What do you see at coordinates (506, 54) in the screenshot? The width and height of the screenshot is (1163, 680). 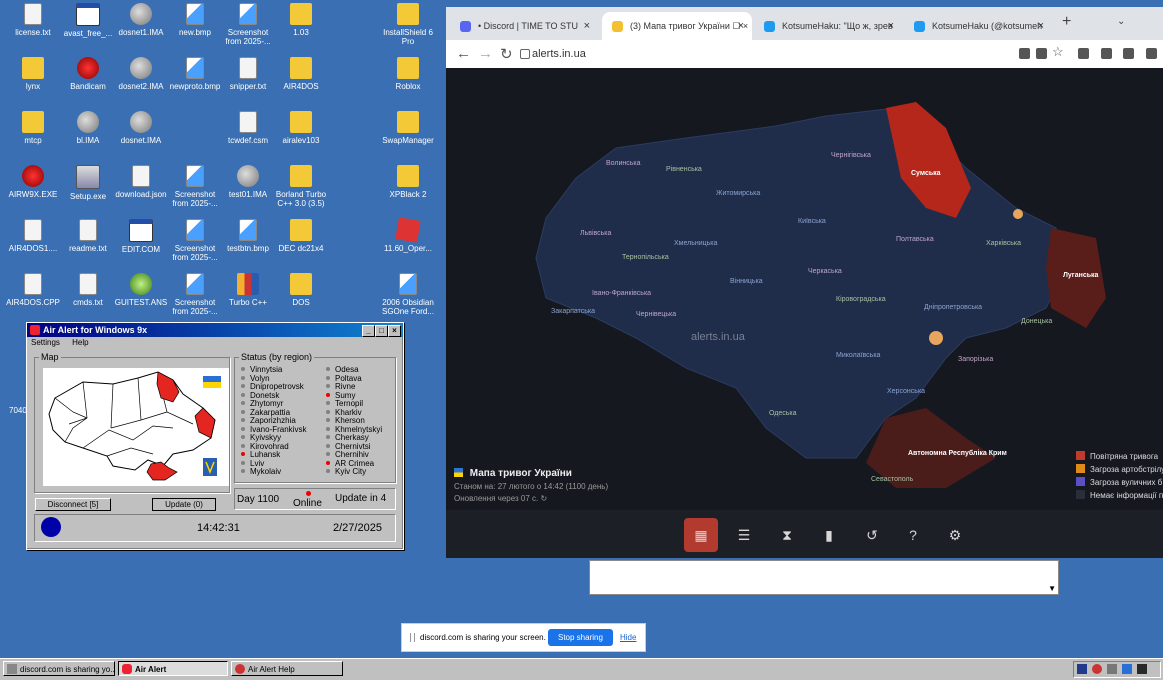 I see `reload-icon: ↻` at bounding box center [506, 54].